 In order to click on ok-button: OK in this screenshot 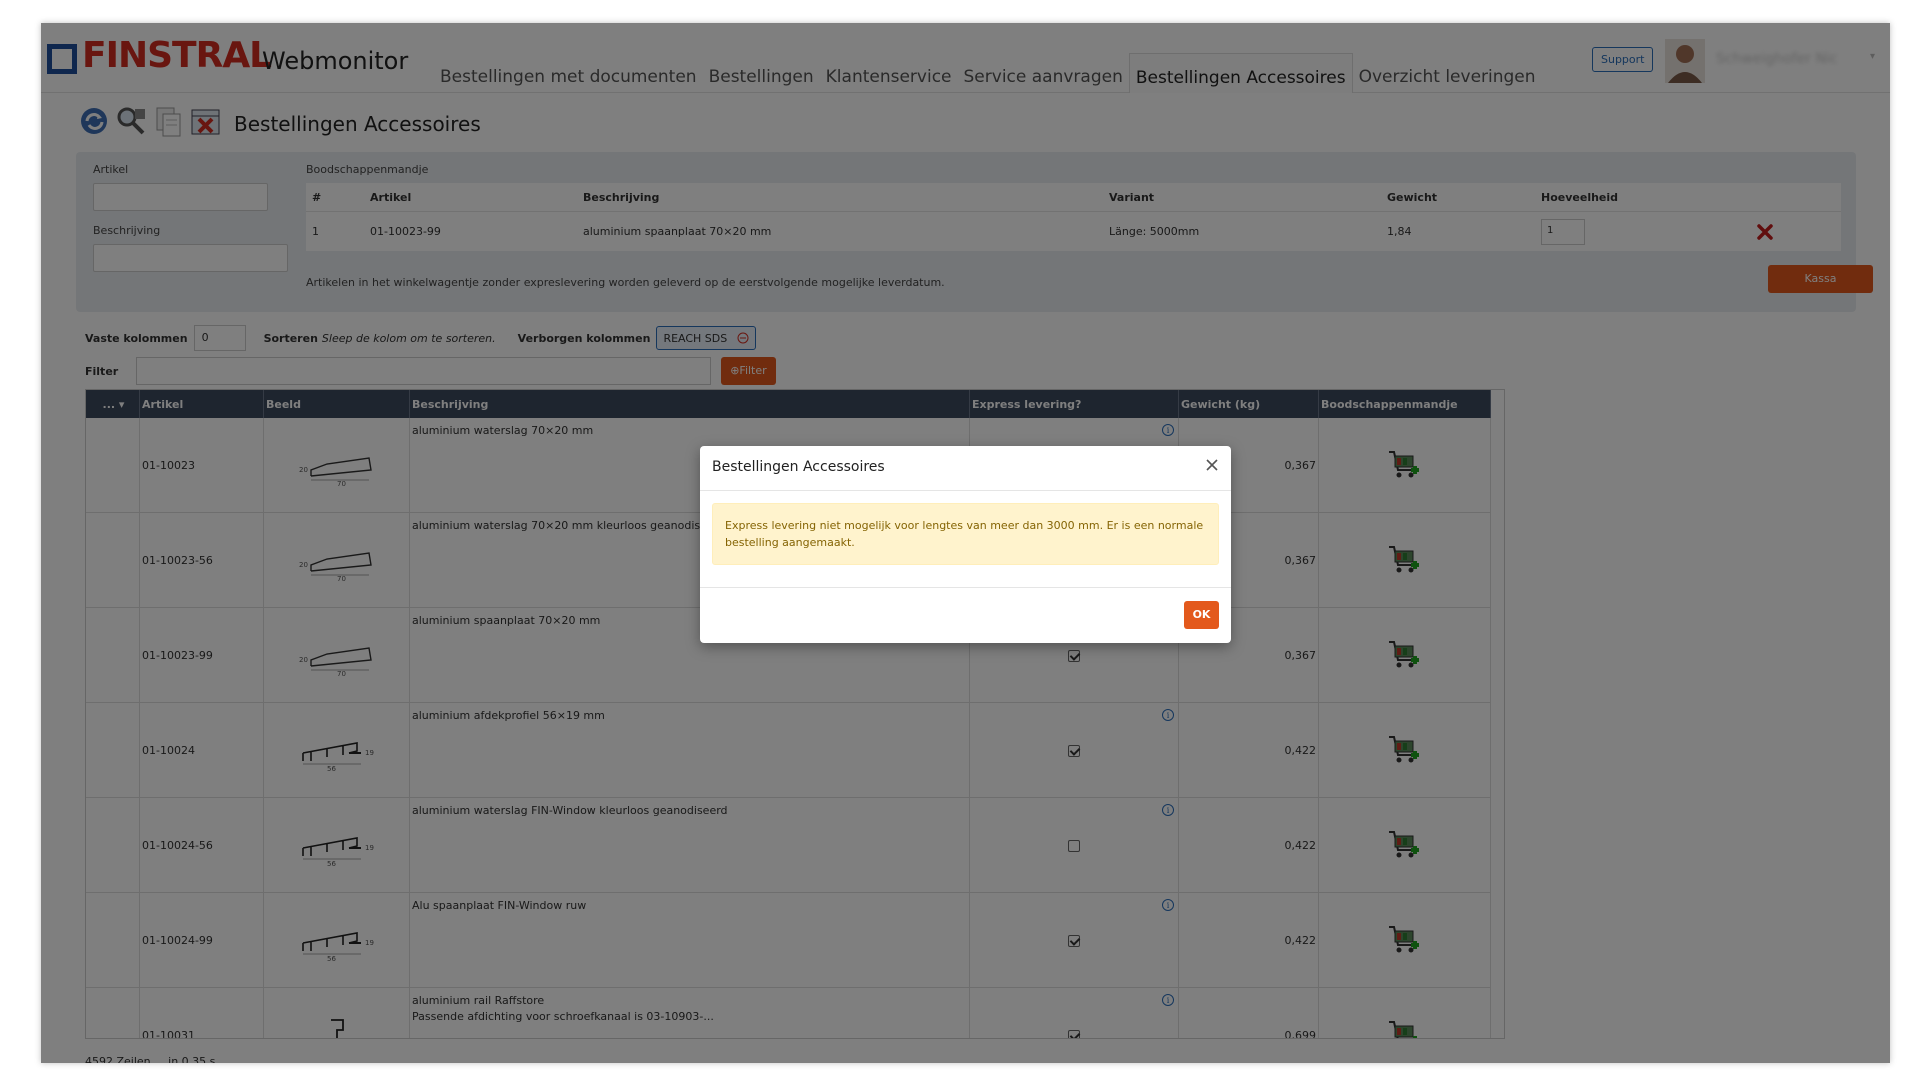, I will do `click(1201, 615)`.